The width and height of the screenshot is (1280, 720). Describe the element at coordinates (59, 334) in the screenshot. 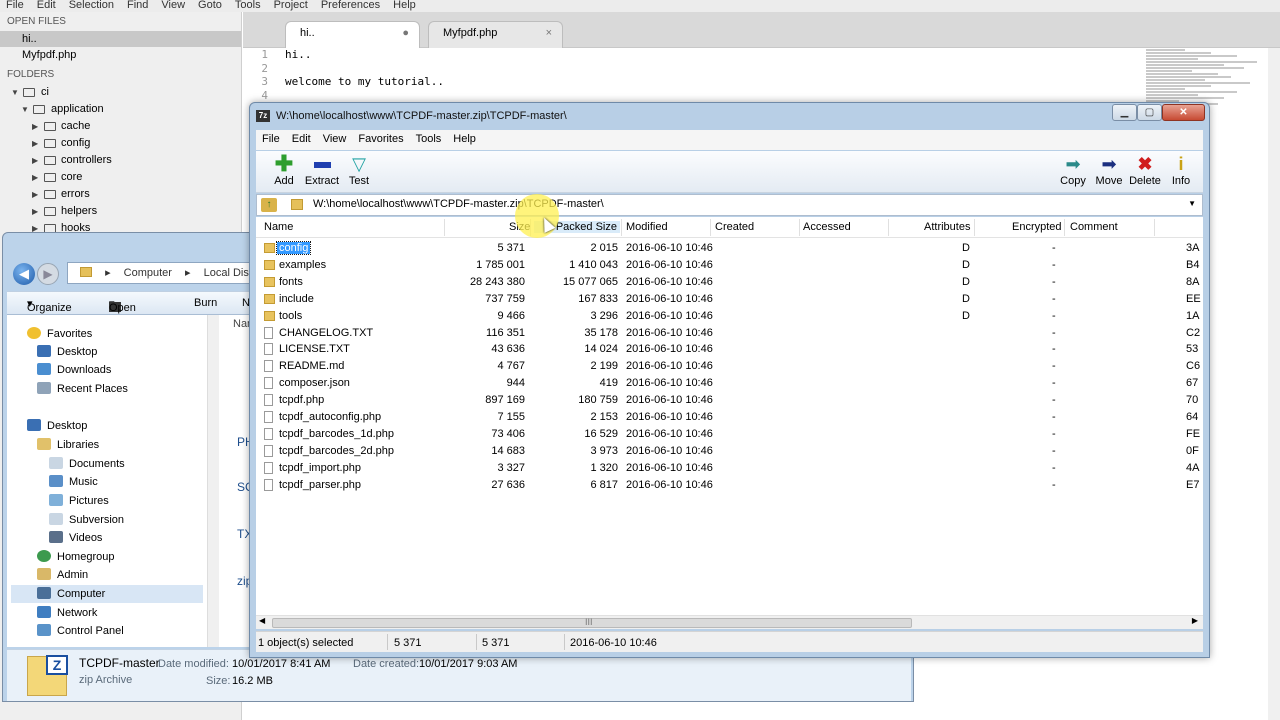

I see `nav-favorites: Favorites` at that location.